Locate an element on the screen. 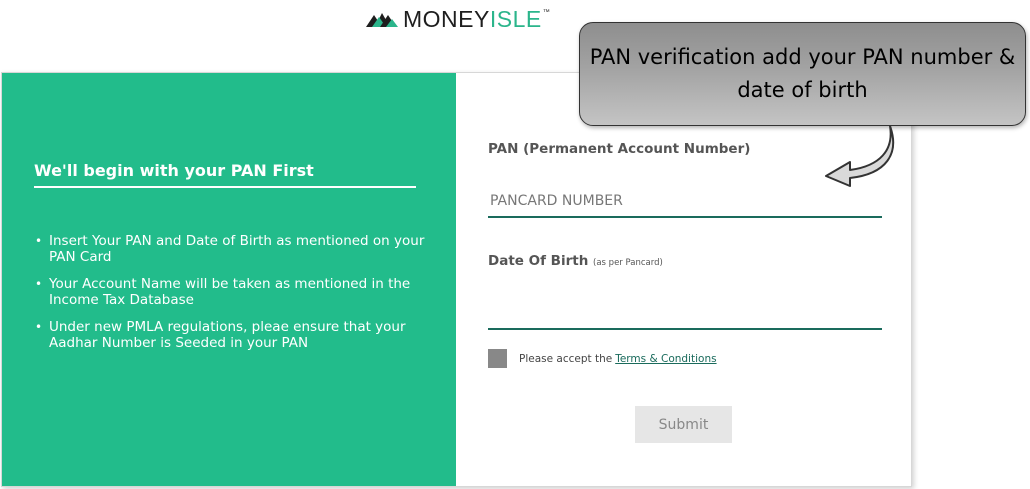 The height and width of the screenshot is (489, 1030). pan-label: PAN (Permanent Account Number) is located at coordinates (619, 149).